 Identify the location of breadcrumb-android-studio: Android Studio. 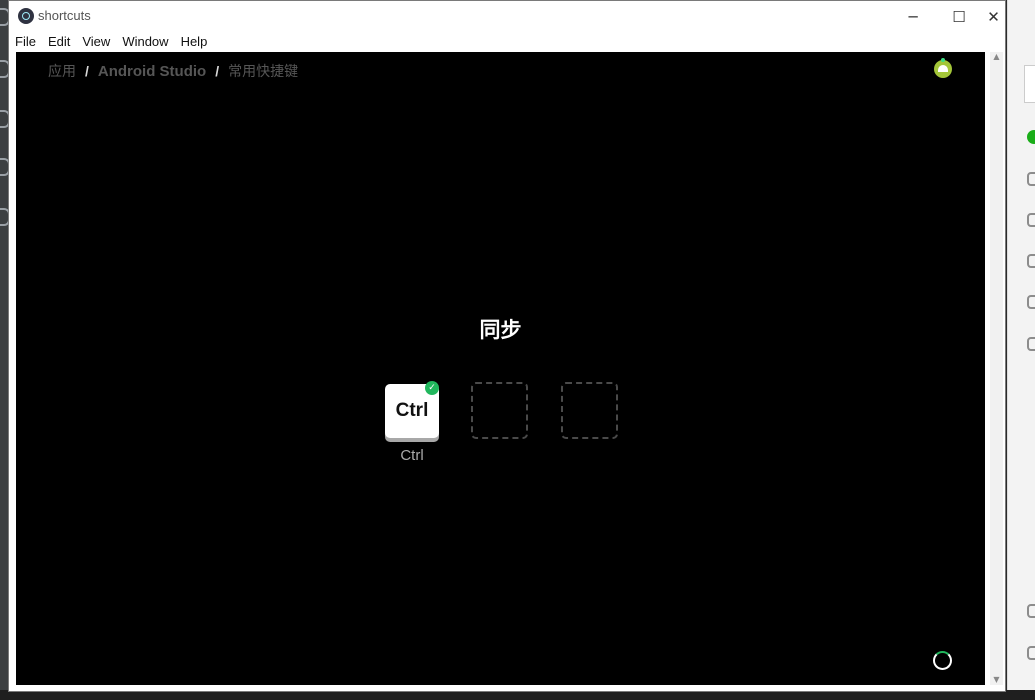
(152, 71).